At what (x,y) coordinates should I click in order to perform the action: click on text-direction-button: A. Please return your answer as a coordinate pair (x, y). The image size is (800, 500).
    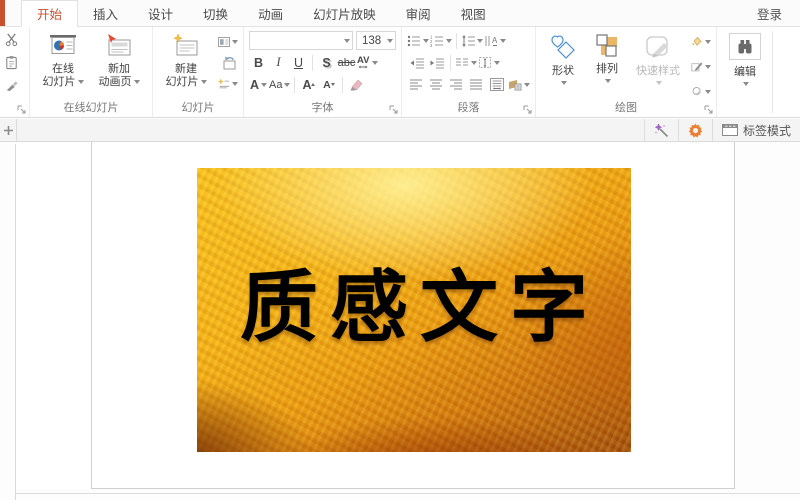
    Looking at the image, I should click on (495, 40).